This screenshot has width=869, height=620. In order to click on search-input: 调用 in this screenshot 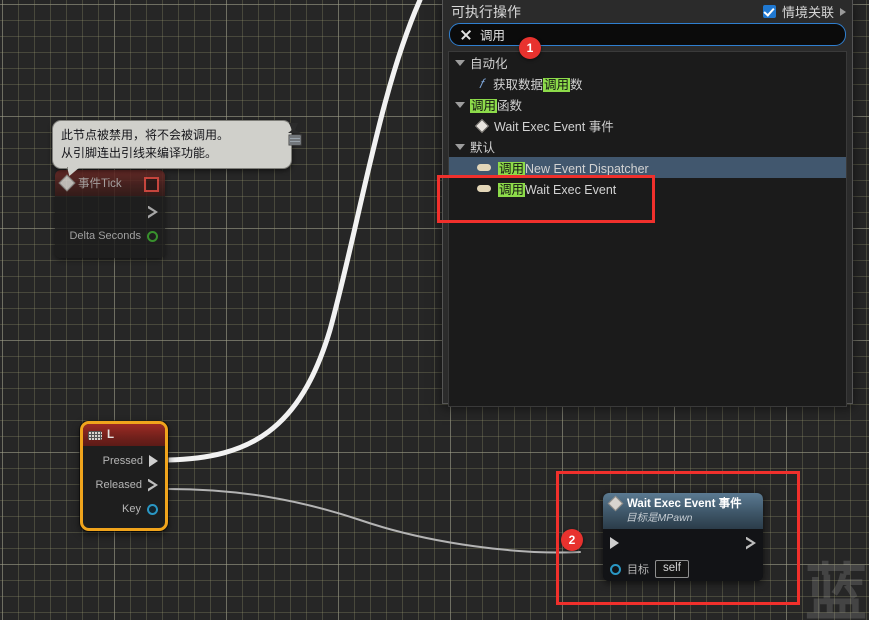, I will do `click(647, 34)`.